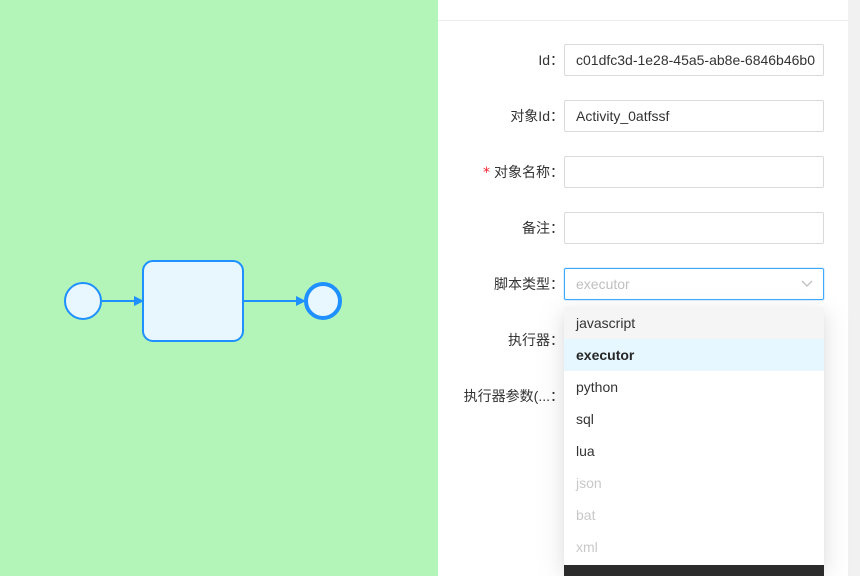  I want to click on dropdown-option-executor: executor, so click(694, 355).